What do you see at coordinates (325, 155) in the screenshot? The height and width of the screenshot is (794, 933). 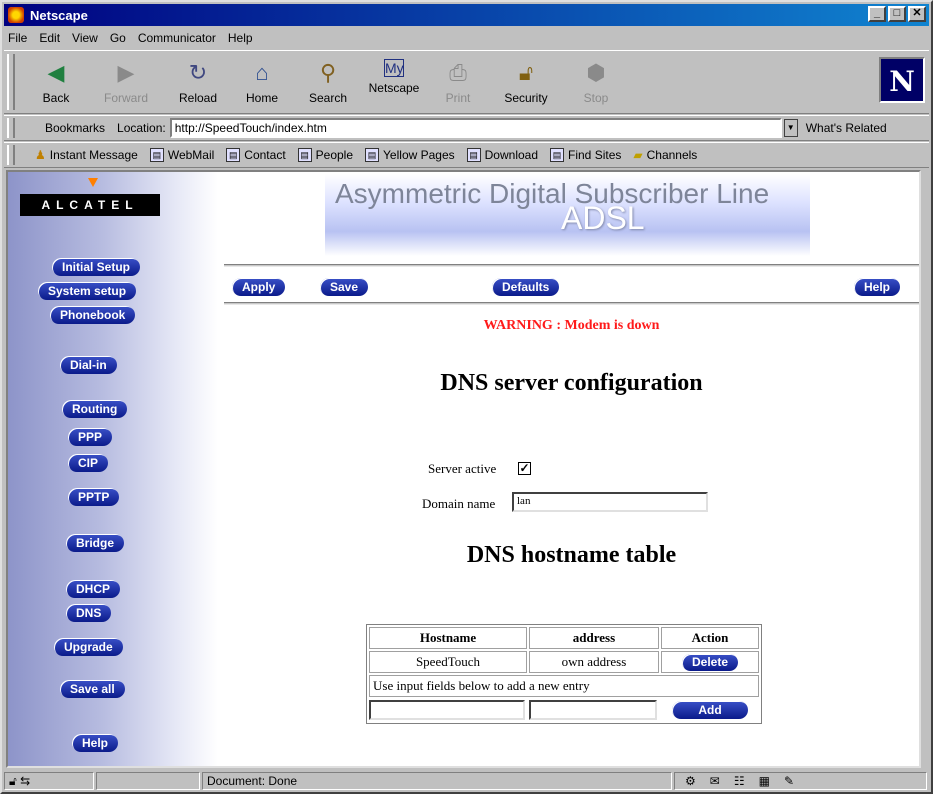 I see `personal-item-people: ▤ People` at bounding box center [325, 155].